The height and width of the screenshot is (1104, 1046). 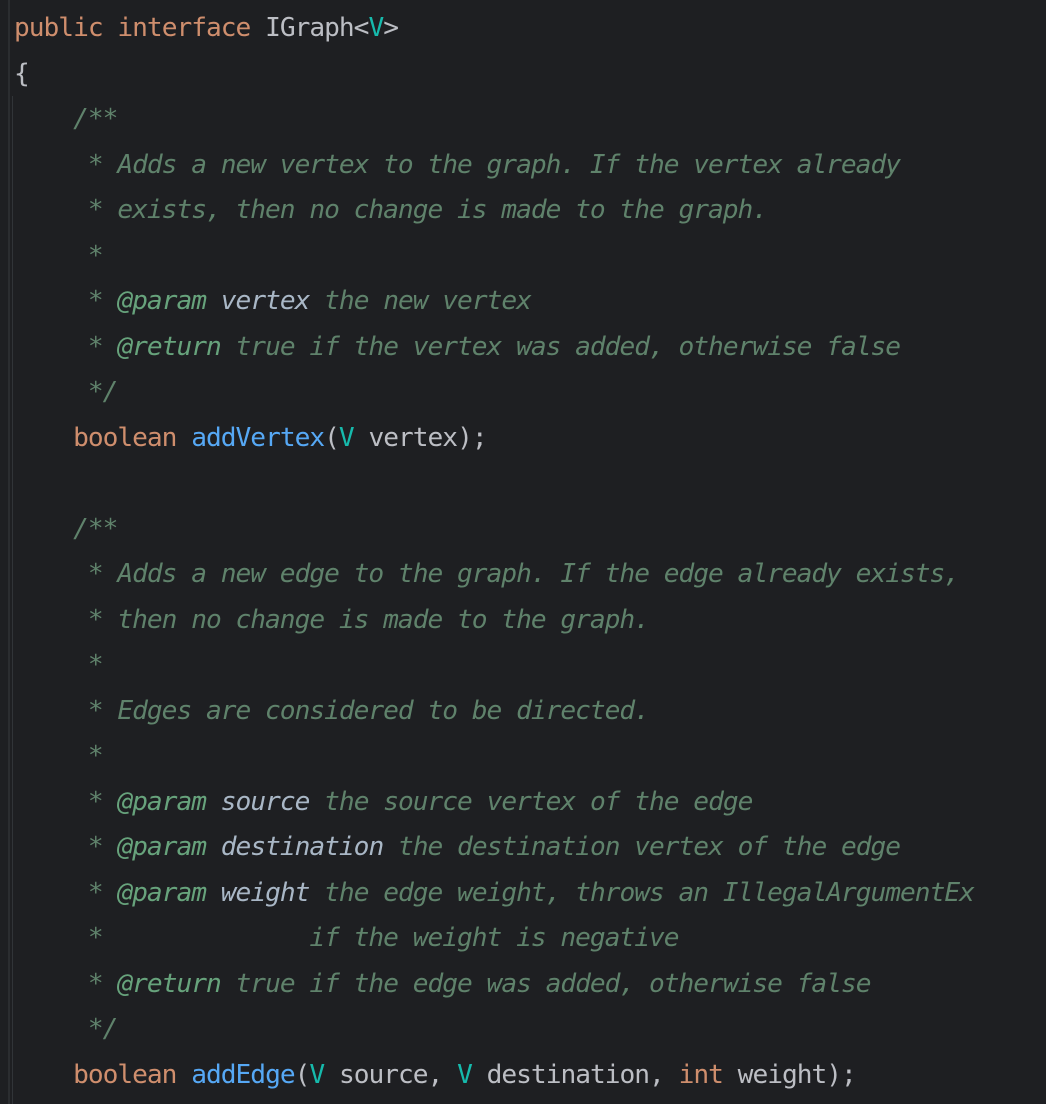 What do you see at coordinates (258, 437) in the screenshot?
I see `code-token: addVertex` at bounding box center [258, 437].